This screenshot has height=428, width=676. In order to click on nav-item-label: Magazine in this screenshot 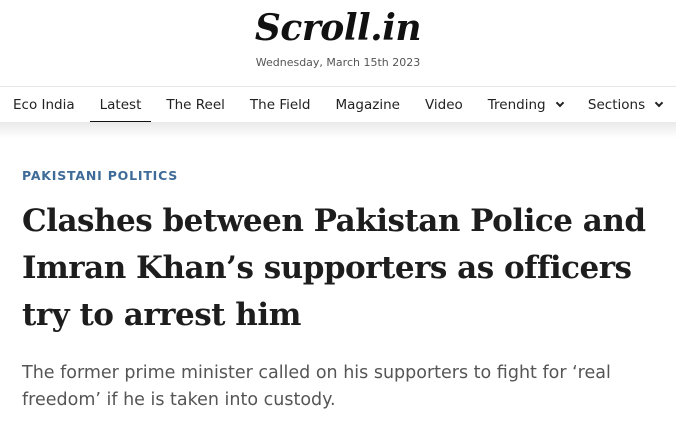, I will do `click(367, 104)`.